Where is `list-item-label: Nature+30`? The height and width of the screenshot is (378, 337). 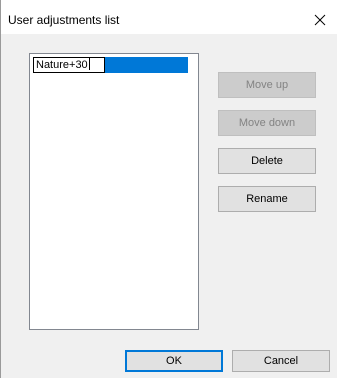
list-item-label: Nature+30 is located at coordinates (62, 65).